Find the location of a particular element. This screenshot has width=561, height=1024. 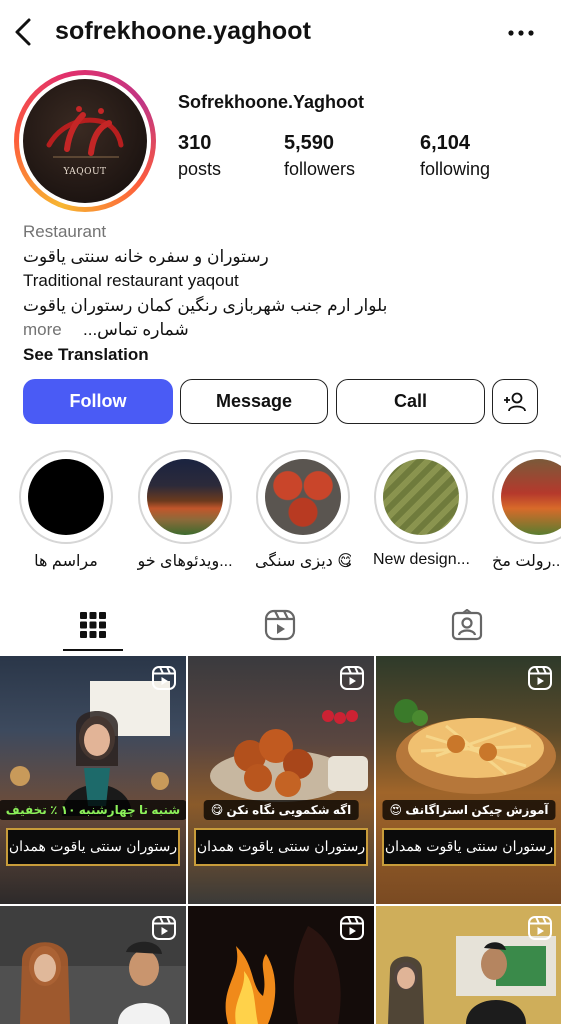

bio-category: Restaurant is located at coordinates (65, 231).